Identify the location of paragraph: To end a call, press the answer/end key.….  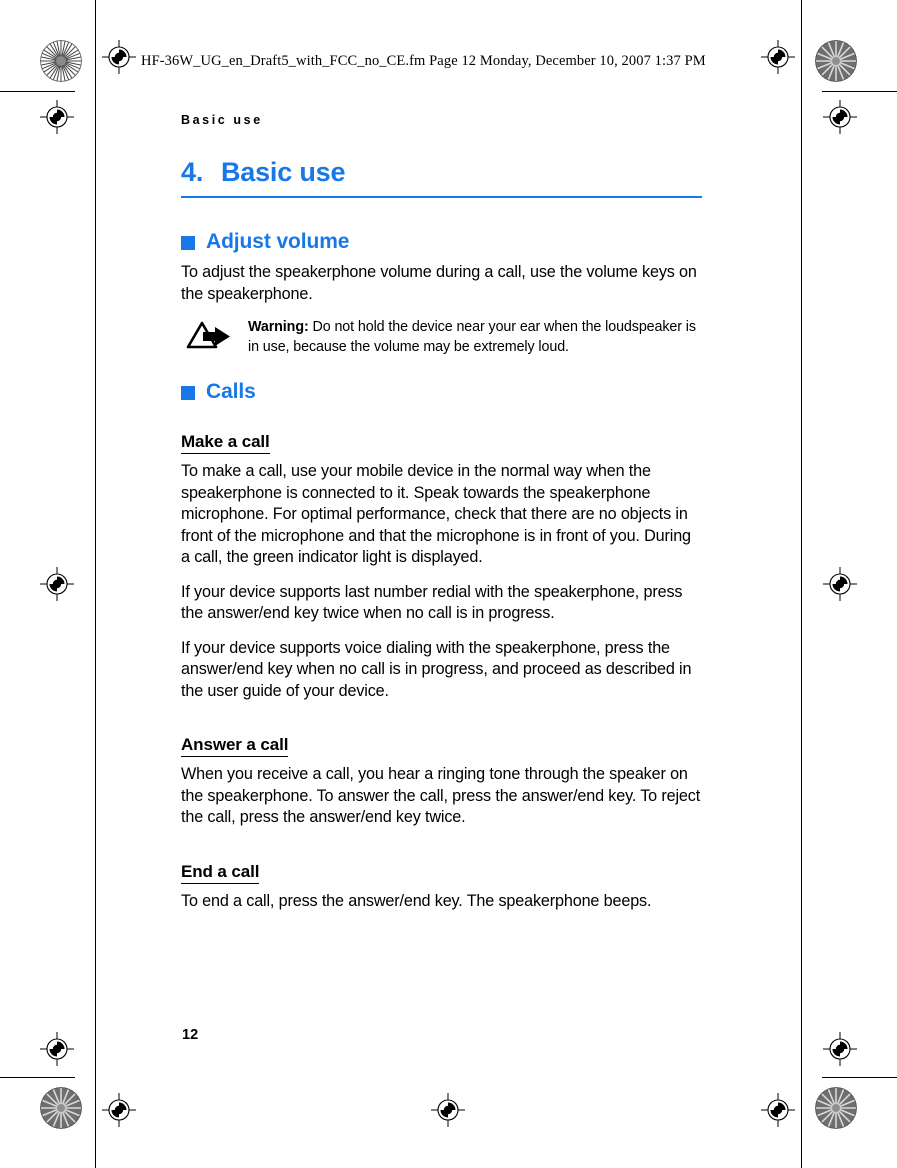
(416, 900).